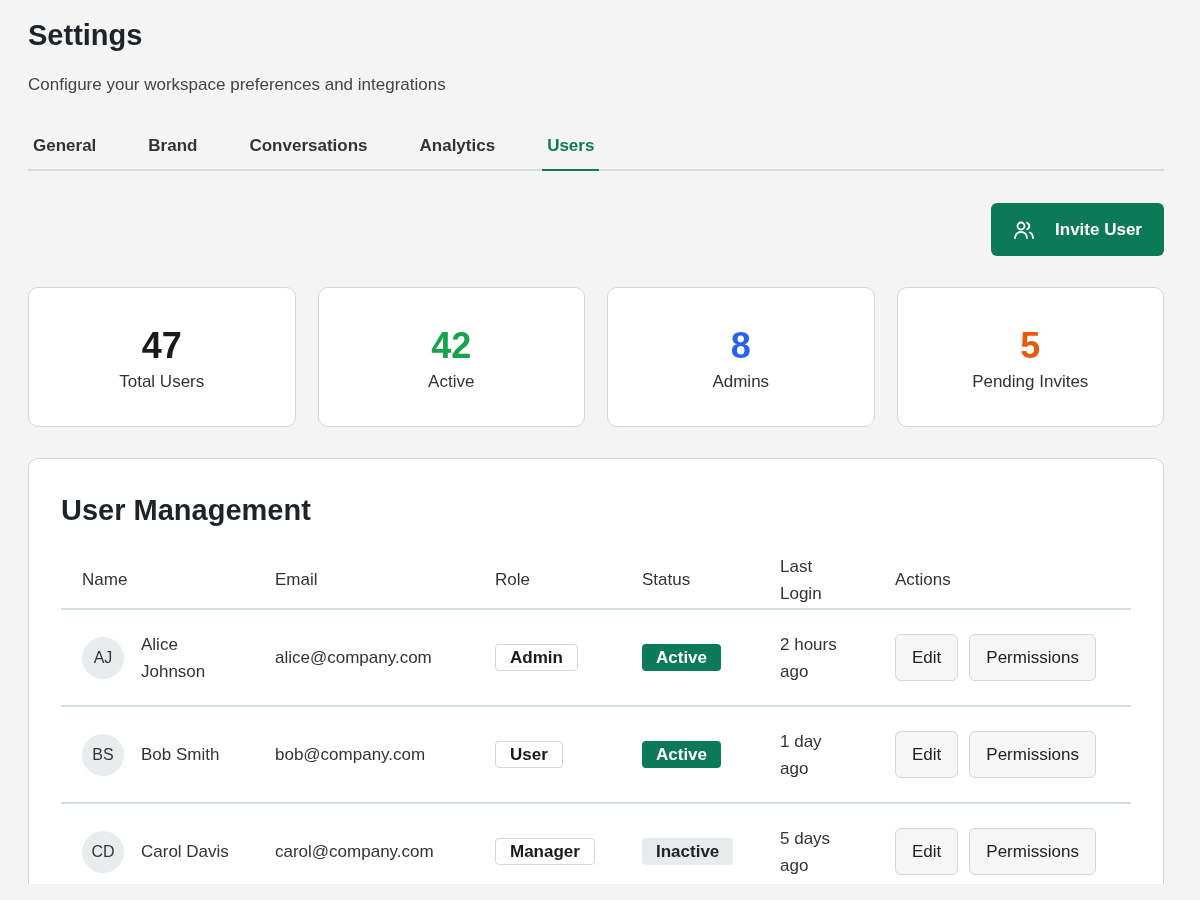 The image size is (1200, 900). I want to click on page-title: Settings, so click(86, 35).